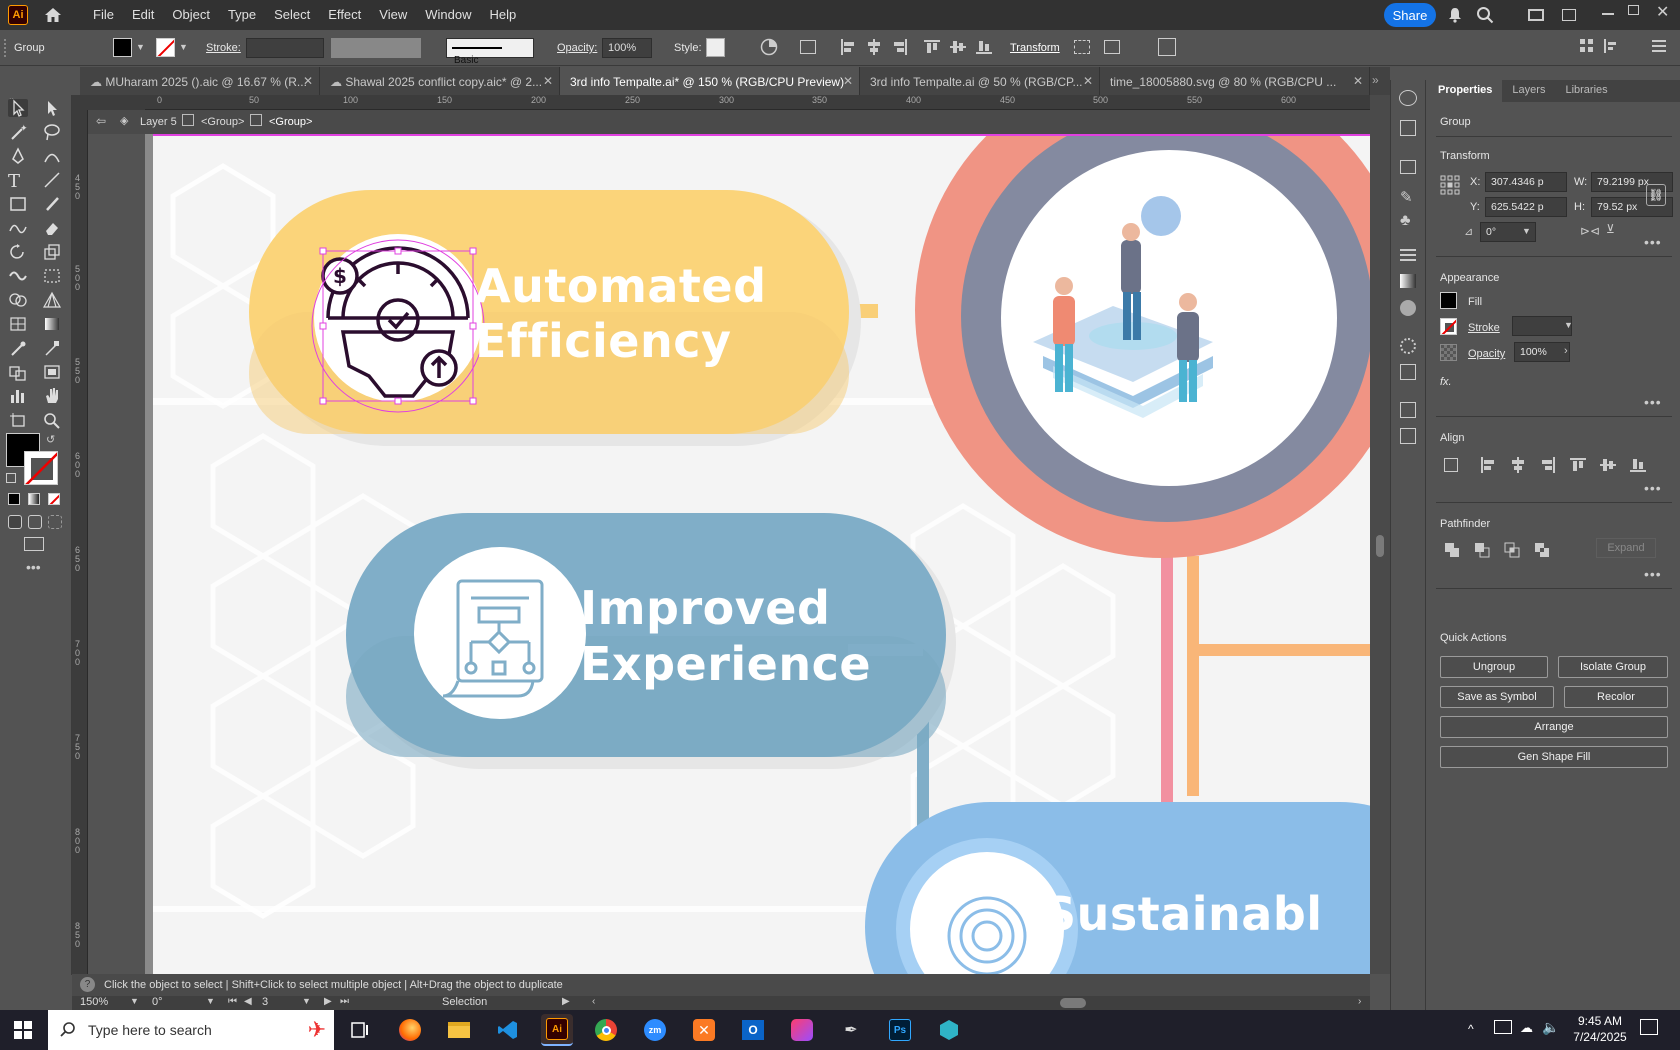 The width and height of the screenshot is (1680, 1050). I want to click on menu-file: File, so click(103, 15).